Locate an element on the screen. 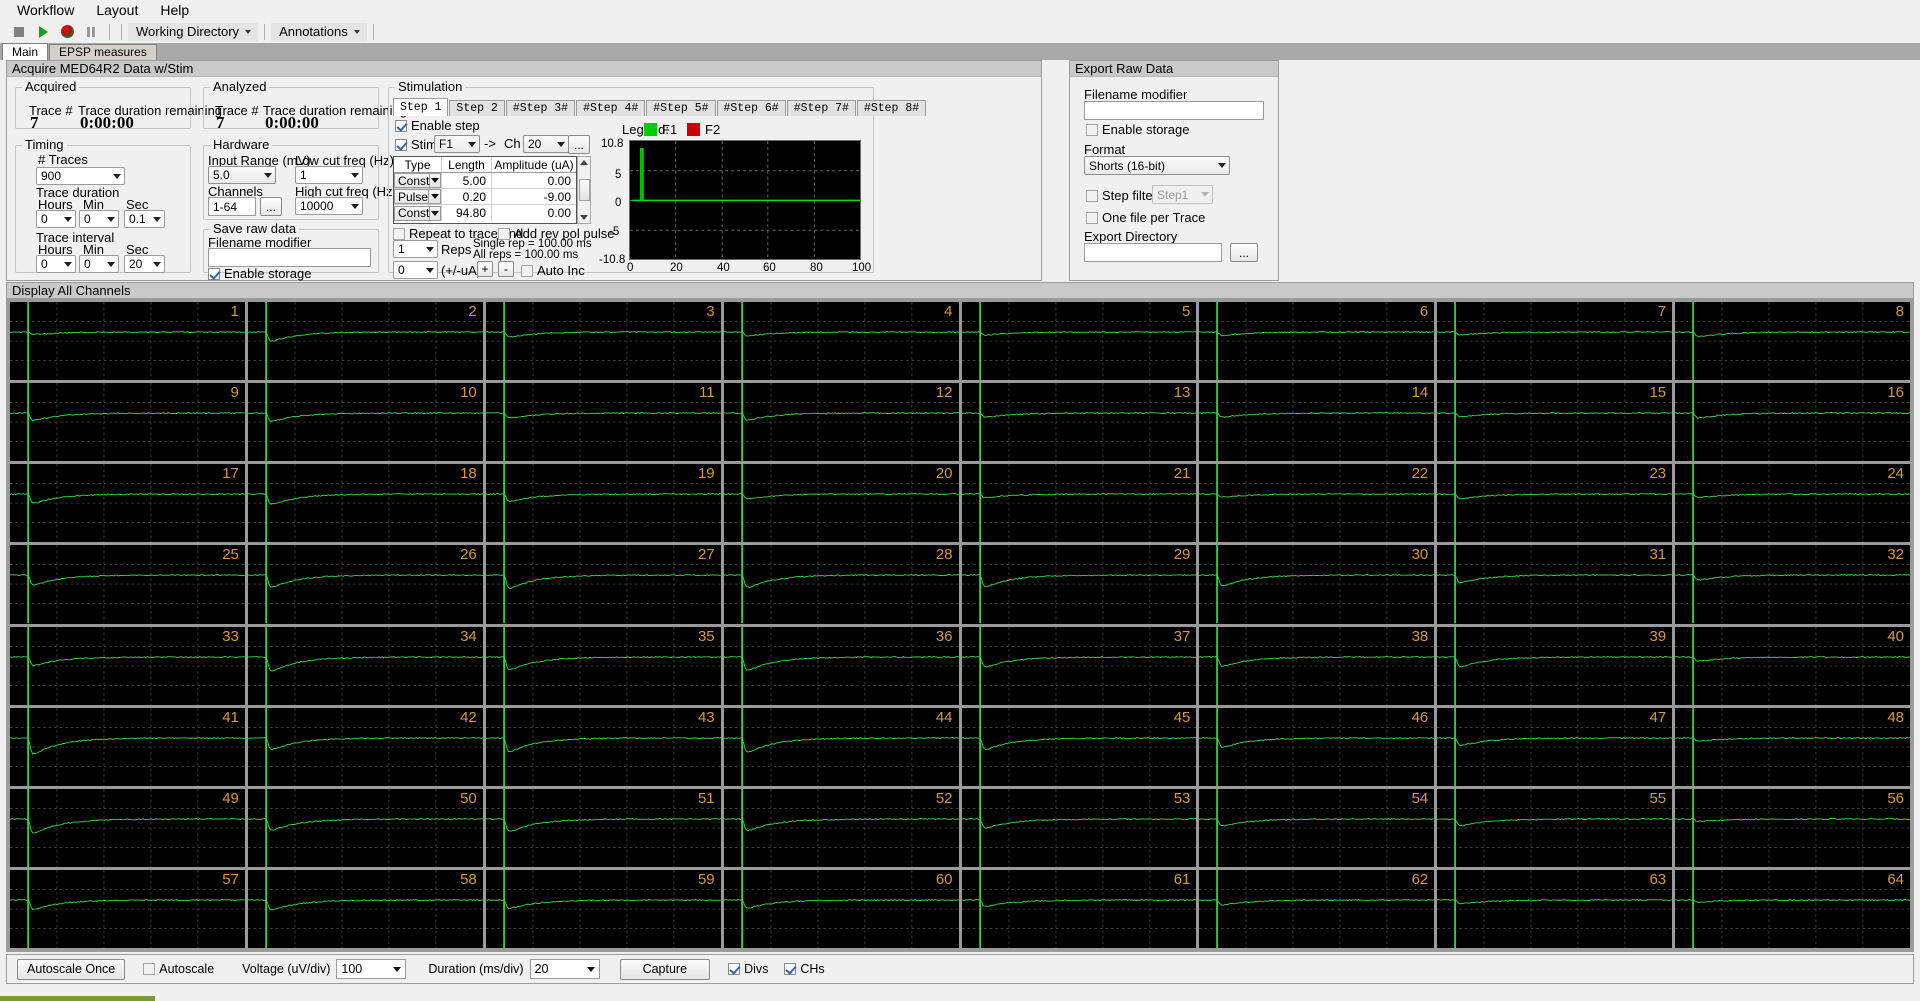 The image size is (1920, 1001). step-tab-6: #Step 6# is located at coordinates (751, 108).